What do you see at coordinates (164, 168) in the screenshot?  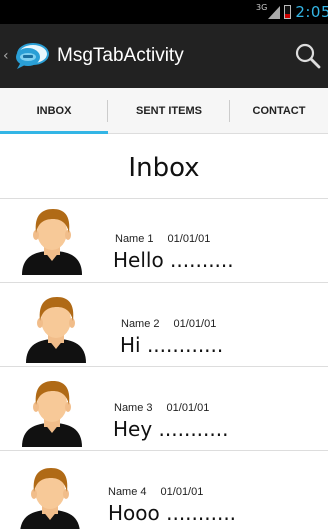 I see `page-title: Inbox` at bounding box center [164, 168].